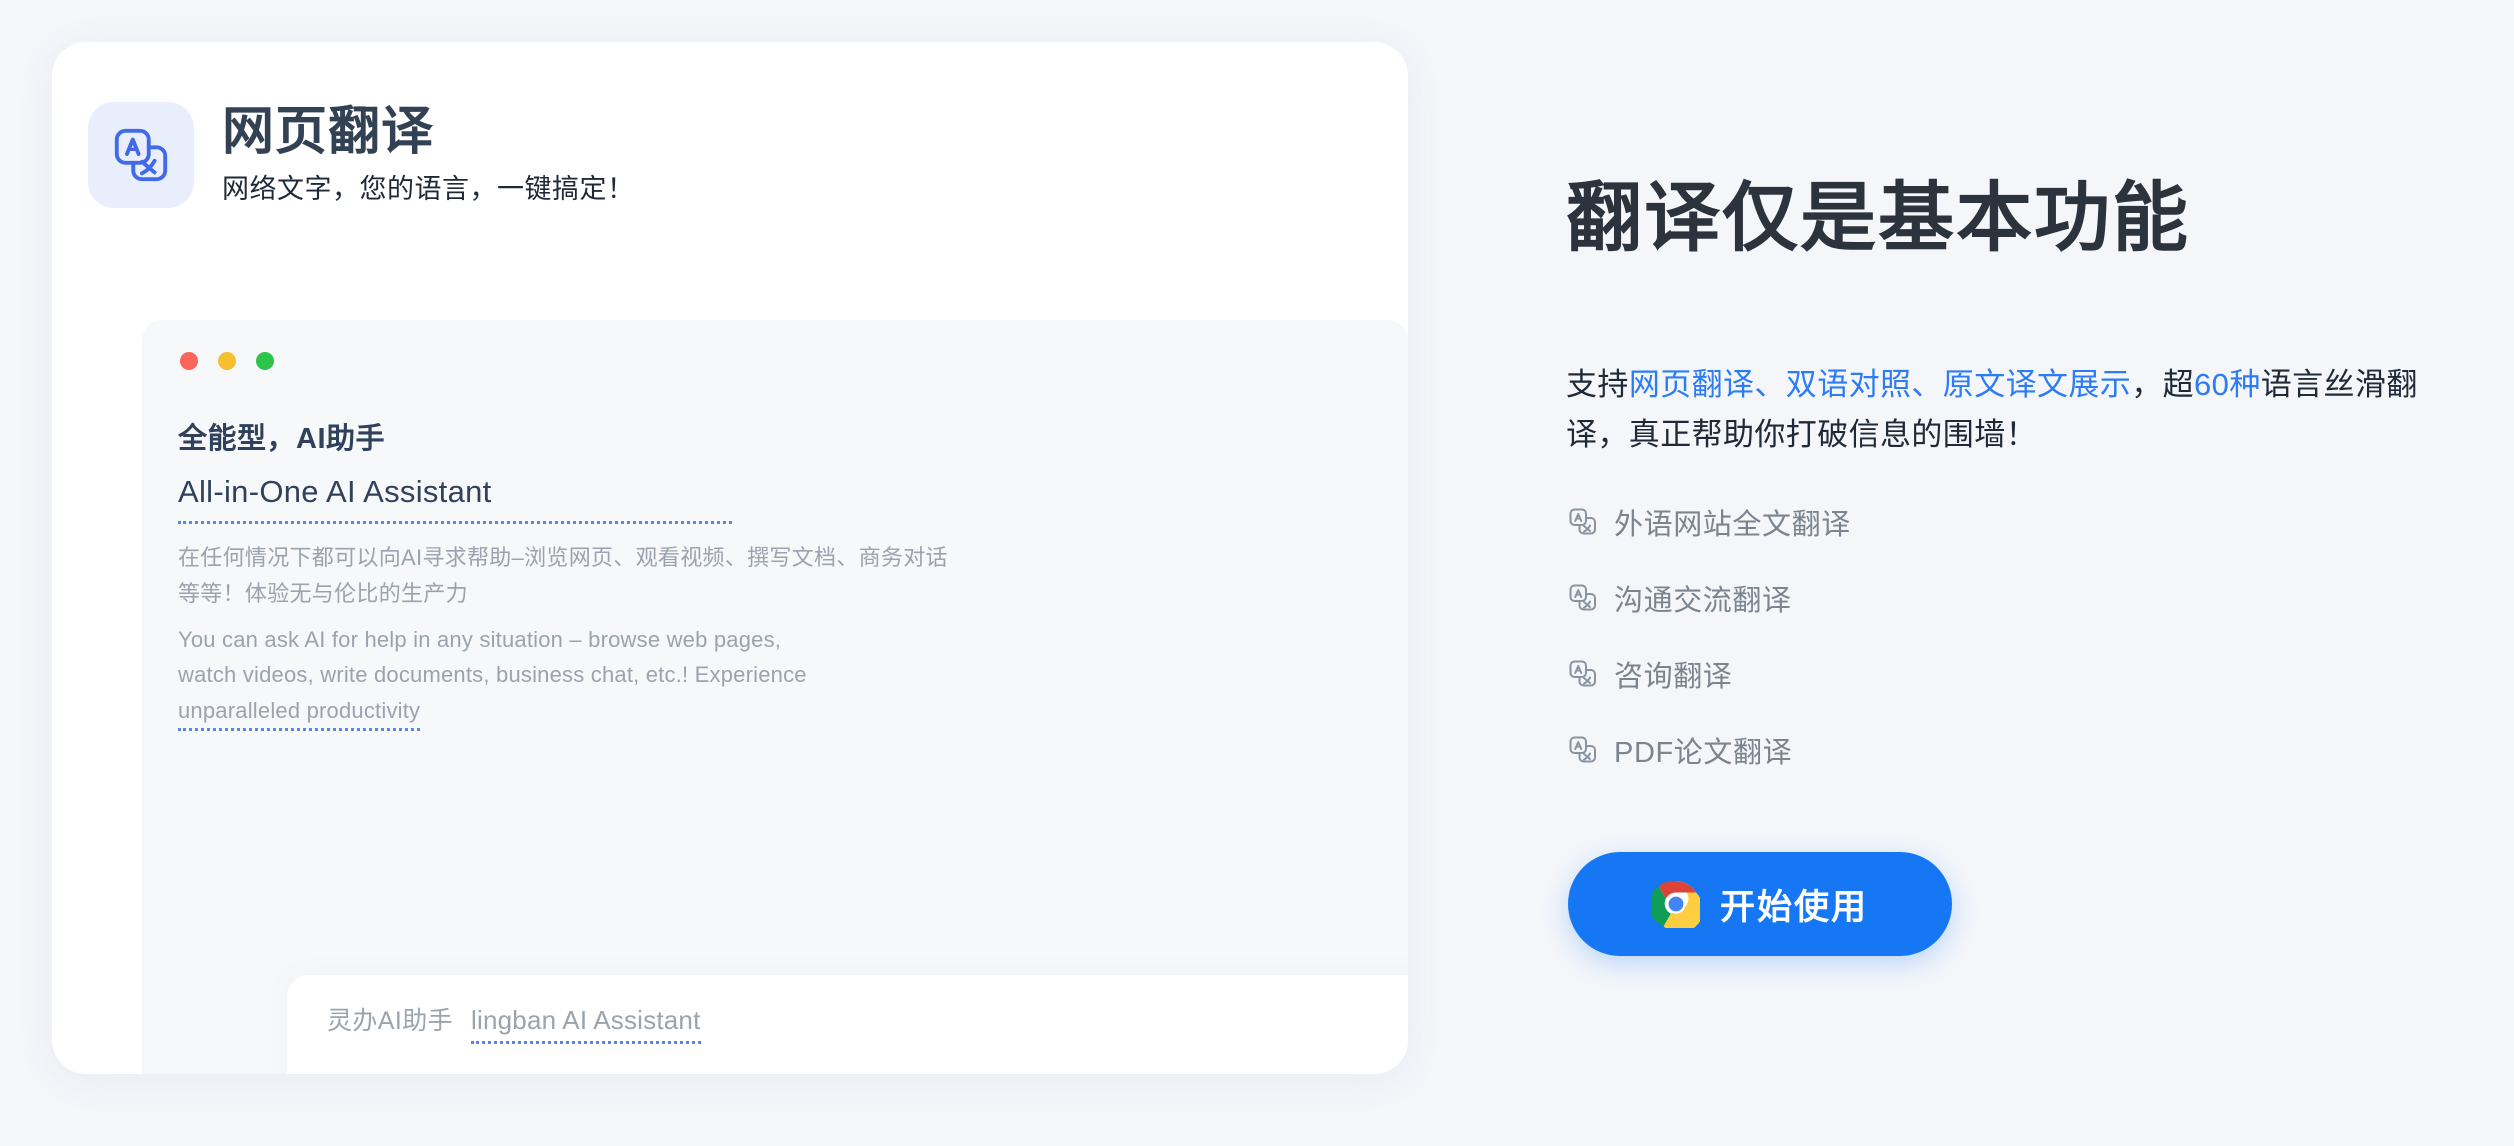 The image size is (2514, 1146). Describe the element at coordinates (1732, 525) in the screenshot. I see `list-item-label: 外语网站全文翻译` at that location.